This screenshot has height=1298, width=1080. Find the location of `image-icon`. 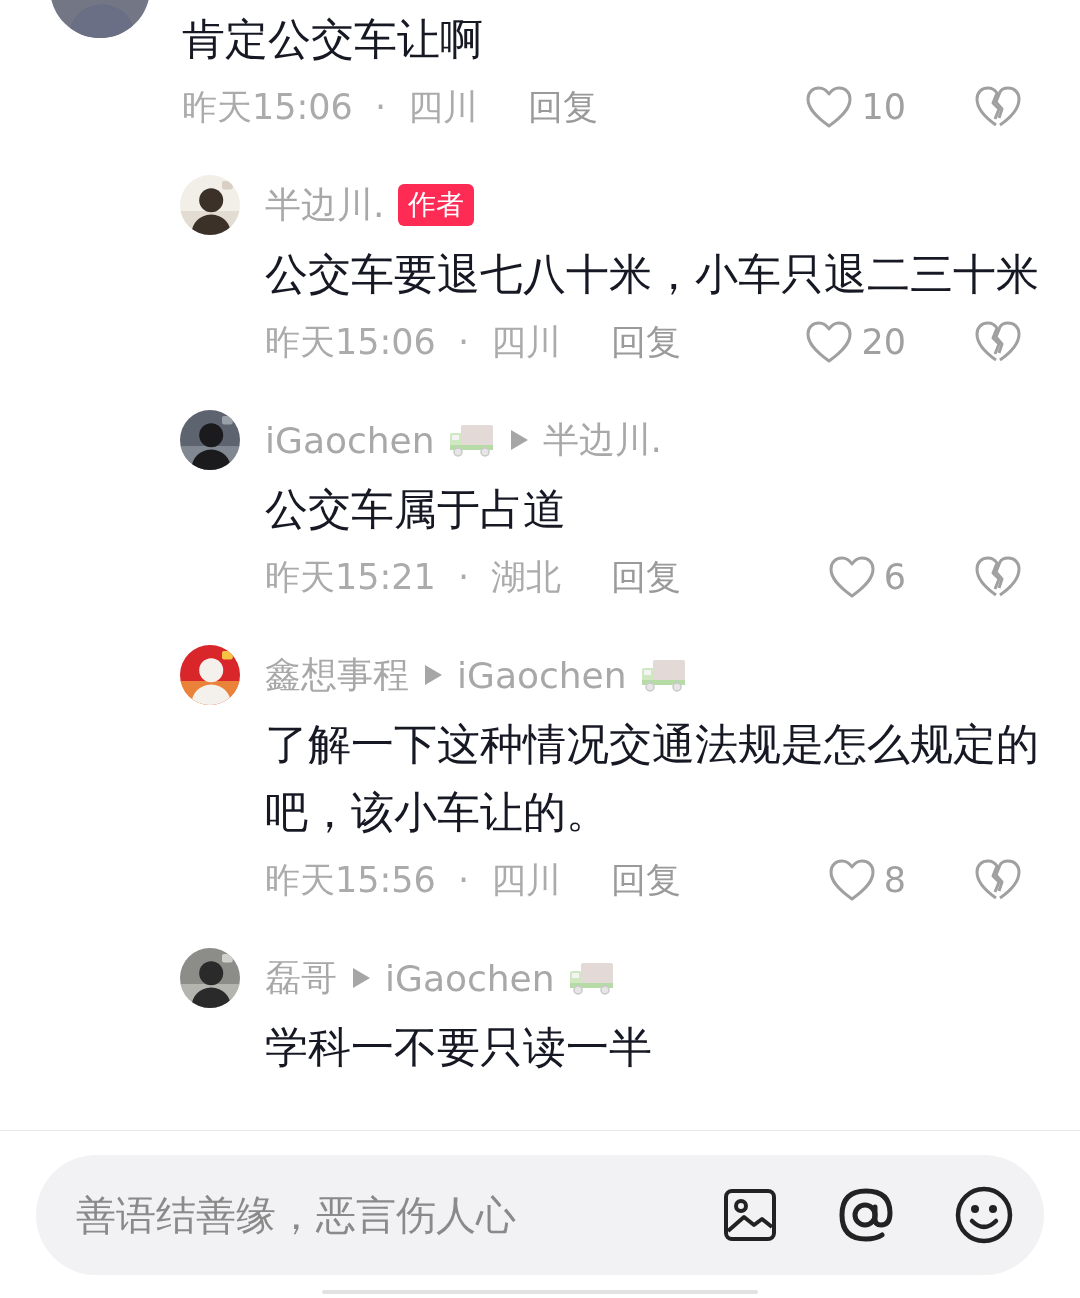

image-icon is located at coordinates (750, 1215).